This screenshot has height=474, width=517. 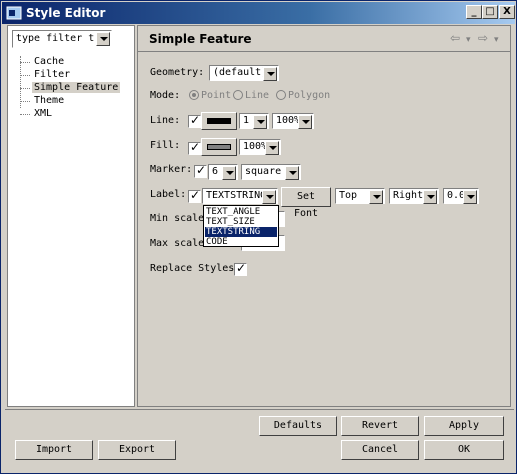 I want to click on maximize-button: □, so click(x=490, y=12).